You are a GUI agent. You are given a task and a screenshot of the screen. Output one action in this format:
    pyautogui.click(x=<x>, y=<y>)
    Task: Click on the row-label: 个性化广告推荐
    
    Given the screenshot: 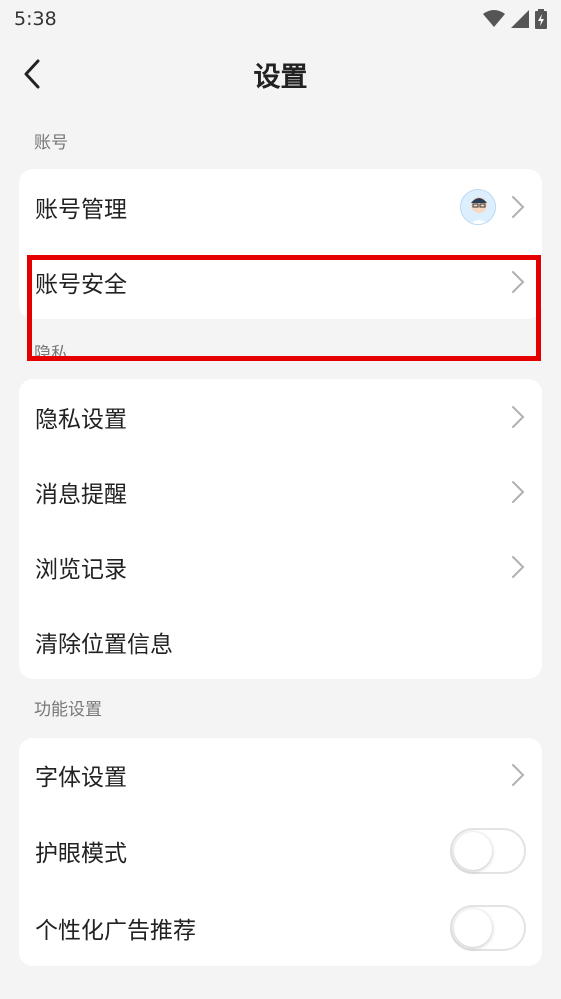 What is the action you would take?
    pyautogui.click(x=115, y=930)
    